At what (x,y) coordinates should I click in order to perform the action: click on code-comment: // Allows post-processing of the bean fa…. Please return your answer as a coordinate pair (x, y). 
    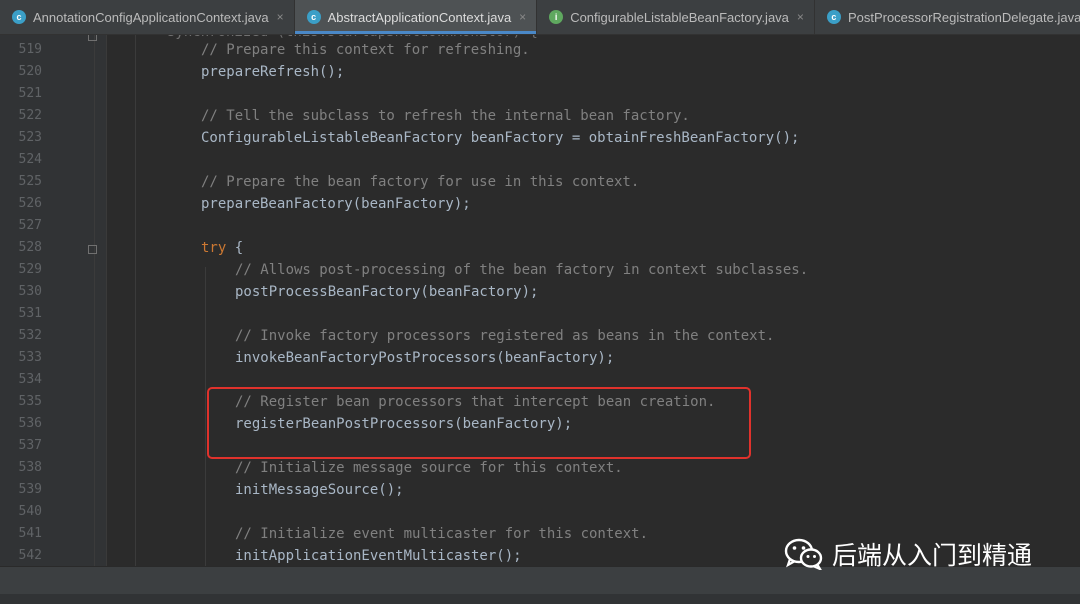
    Looking at the image, I should click on (522, 270).